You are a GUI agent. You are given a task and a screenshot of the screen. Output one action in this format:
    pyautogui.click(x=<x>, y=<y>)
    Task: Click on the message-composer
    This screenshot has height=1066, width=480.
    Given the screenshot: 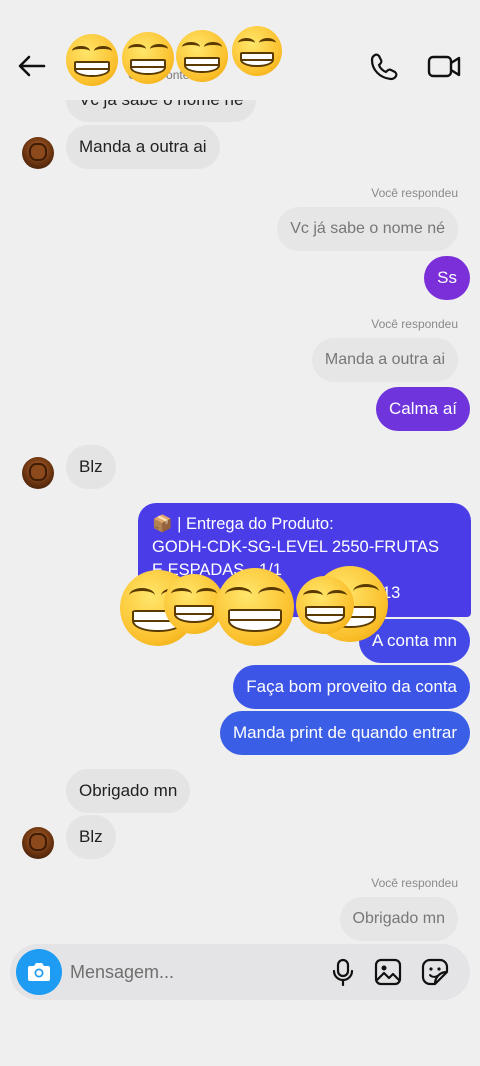 What is the action you would take?
    pyautogui.click(x=240, y=972)
    